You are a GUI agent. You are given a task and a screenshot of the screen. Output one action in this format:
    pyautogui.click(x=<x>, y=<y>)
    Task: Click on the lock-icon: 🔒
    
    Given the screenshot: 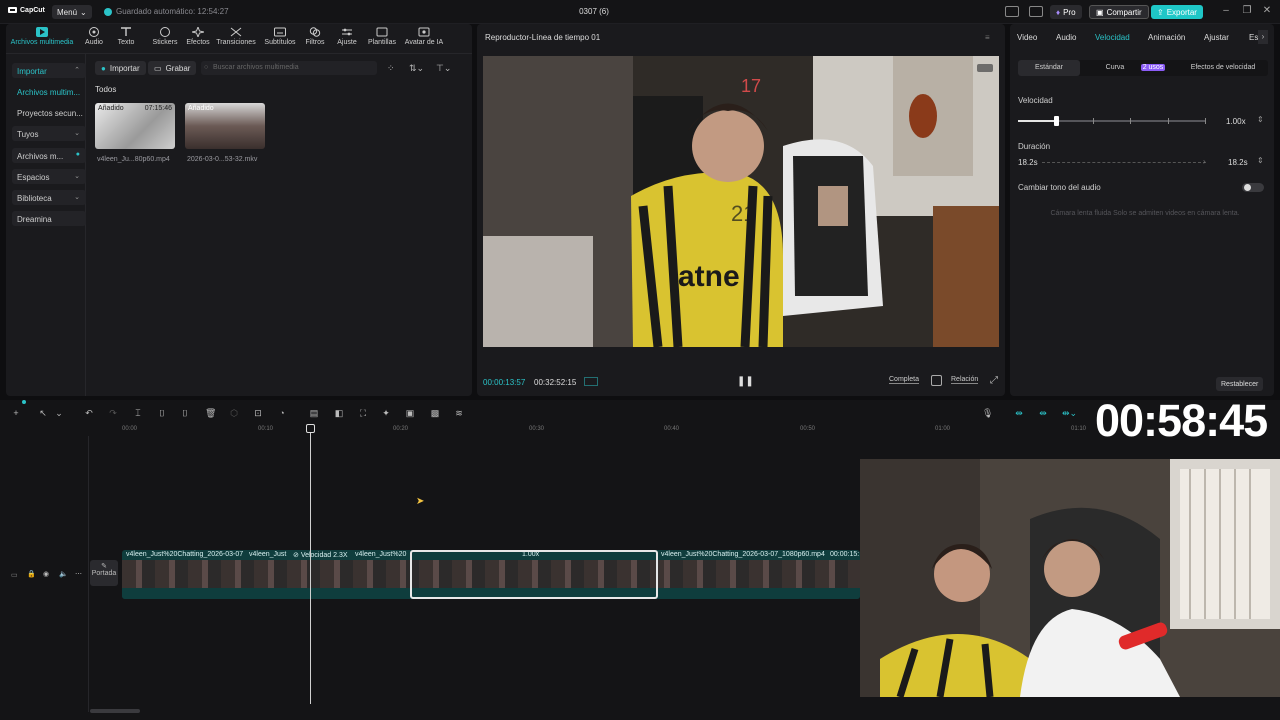 What is the action you would take?
    pyautogui.click(x=31, y=574)
    